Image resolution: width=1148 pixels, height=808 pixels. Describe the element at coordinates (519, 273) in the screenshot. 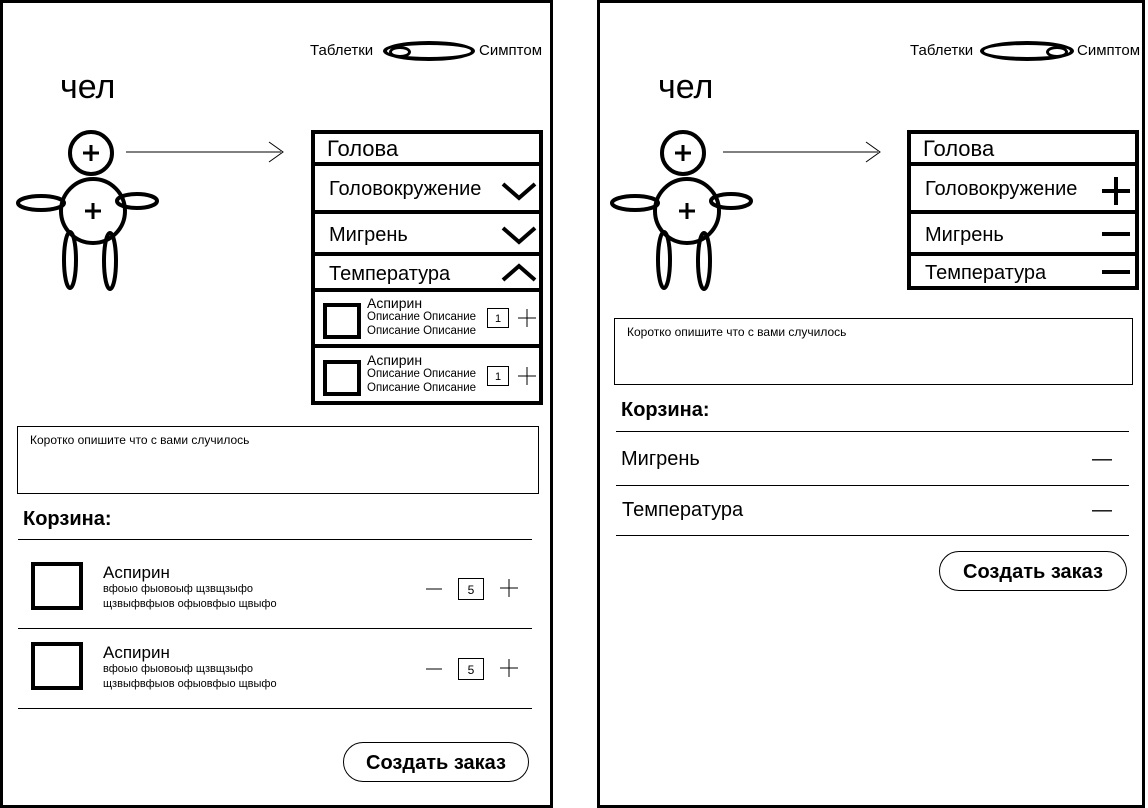

I see `chevron-up-icon` at that location.